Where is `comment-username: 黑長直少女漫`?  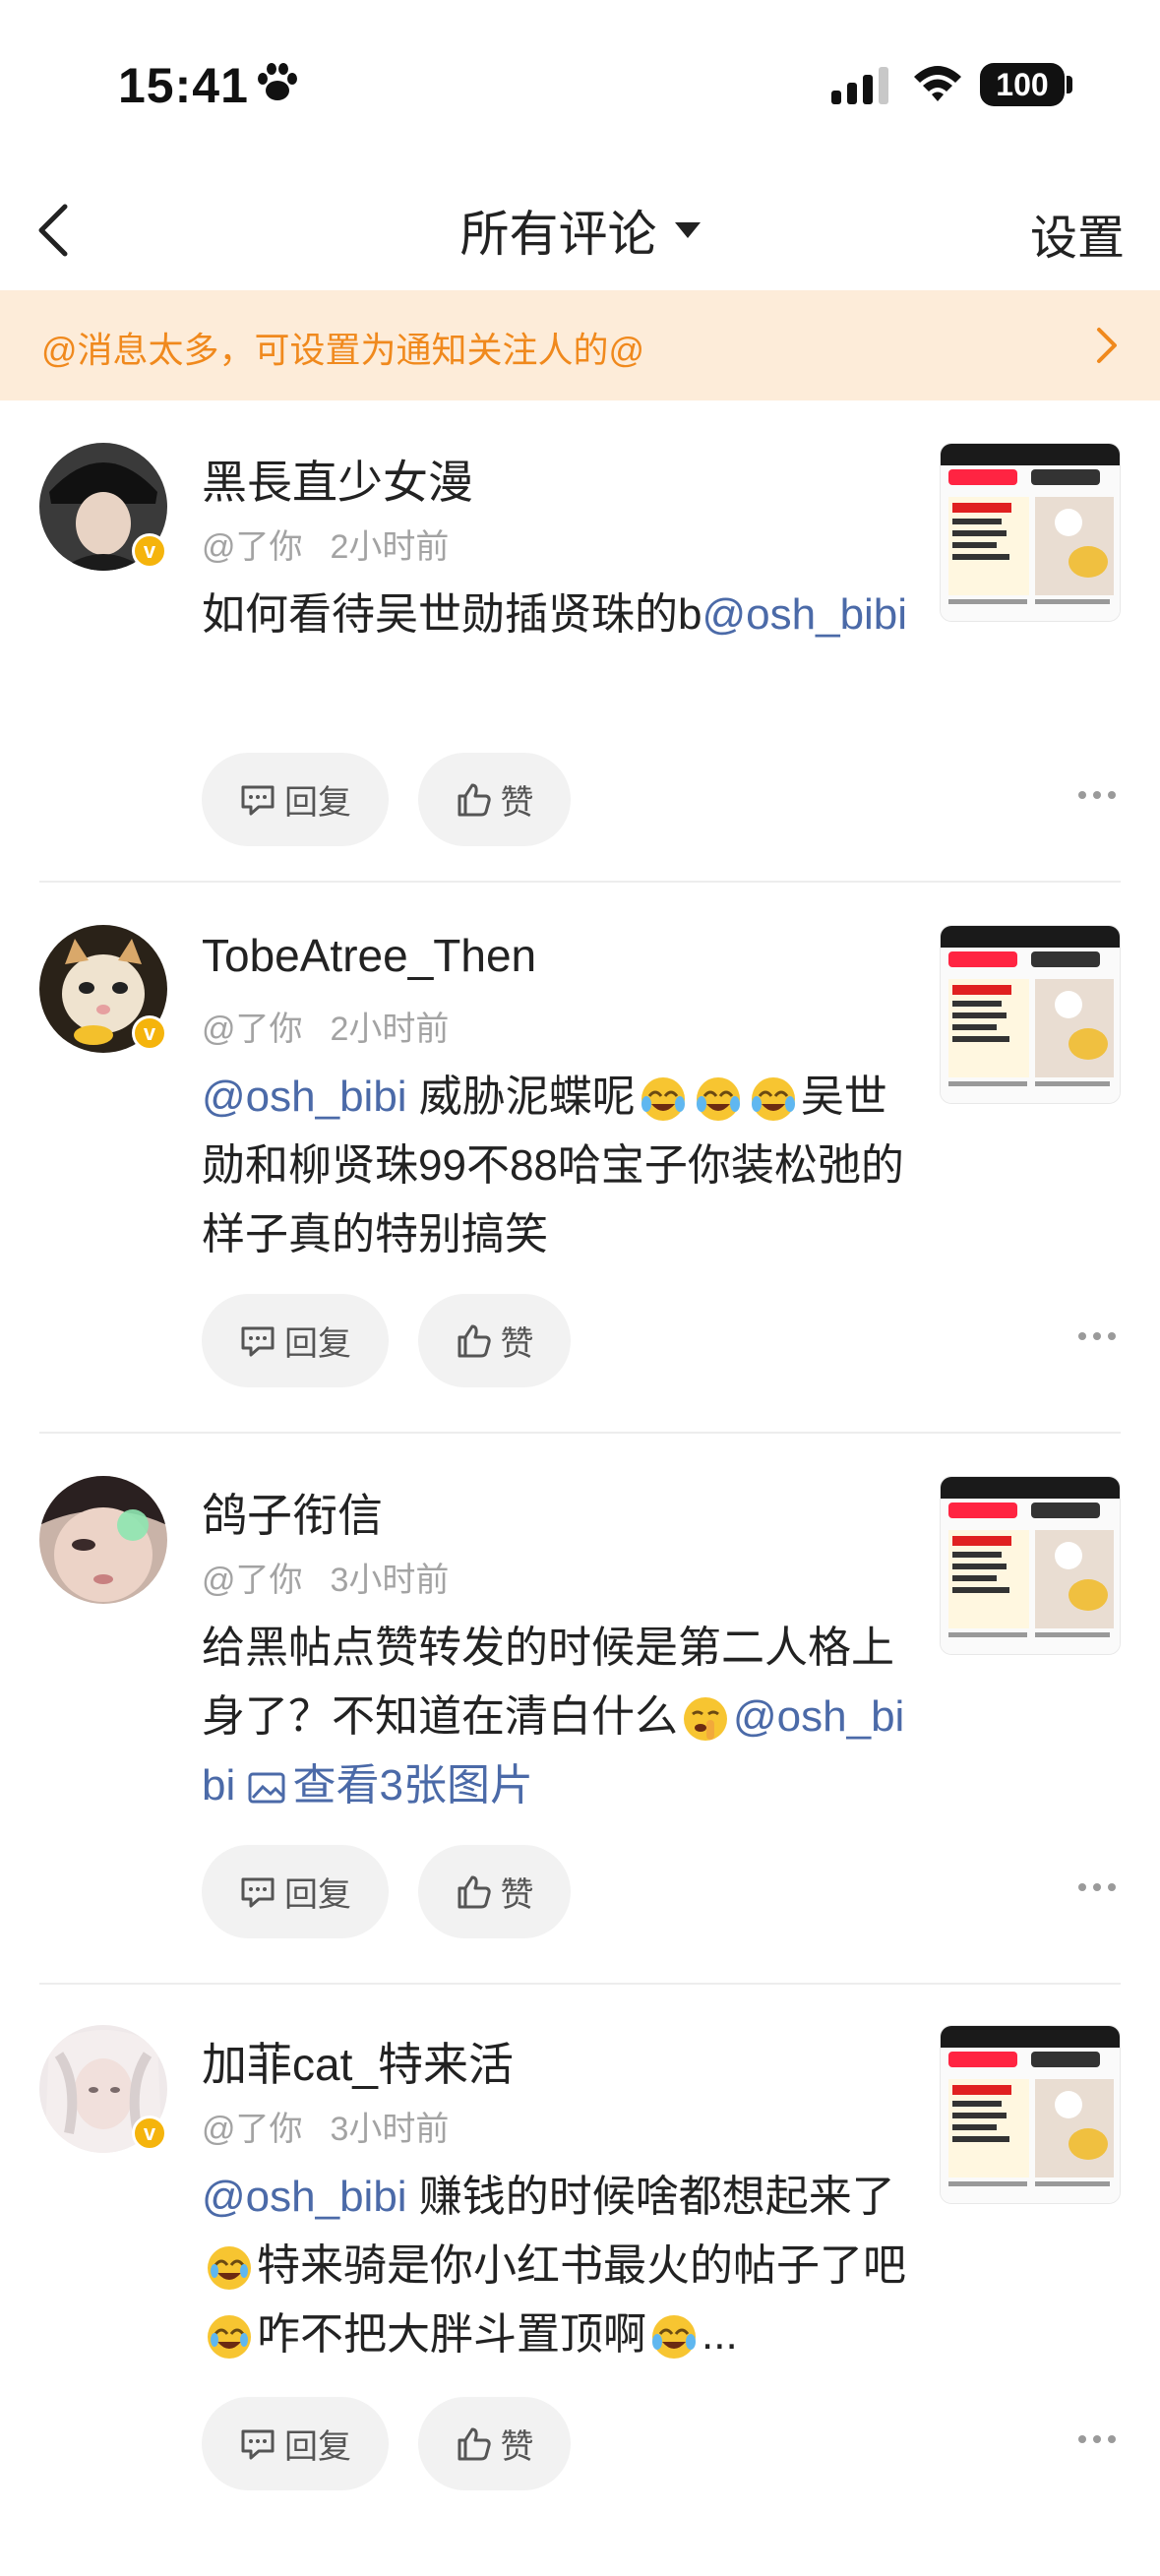
comment-username: 黑長直少女漫 is located at coordinates (337, 479).